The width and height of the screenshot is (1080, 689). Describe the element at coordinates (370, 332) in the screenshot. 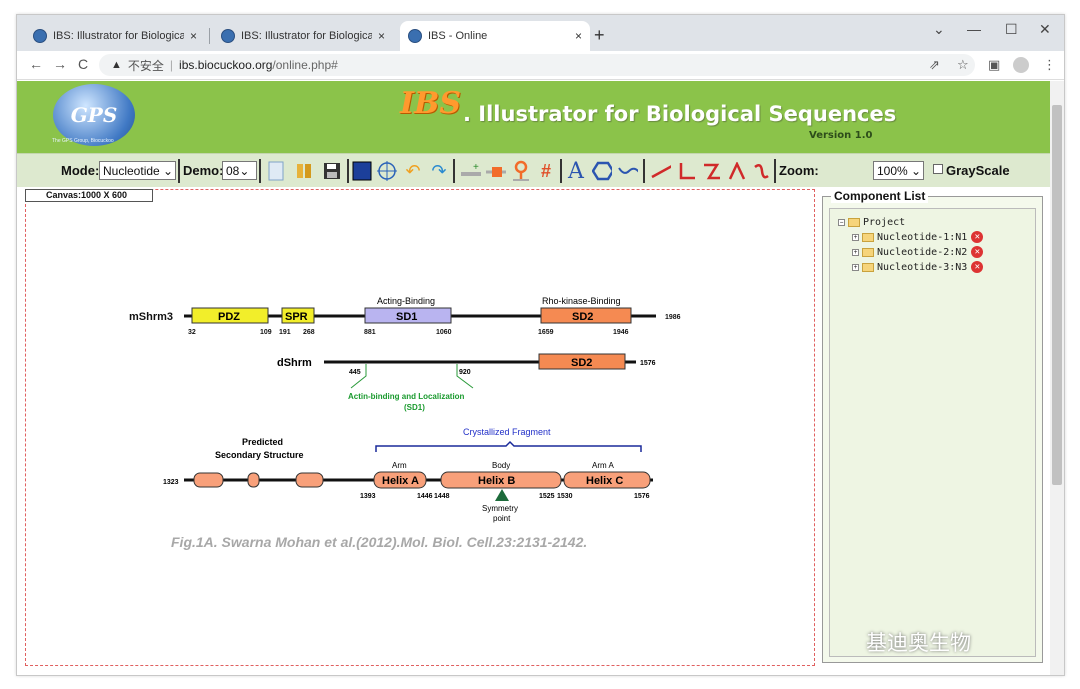

I see `position-label: 881` at that location.